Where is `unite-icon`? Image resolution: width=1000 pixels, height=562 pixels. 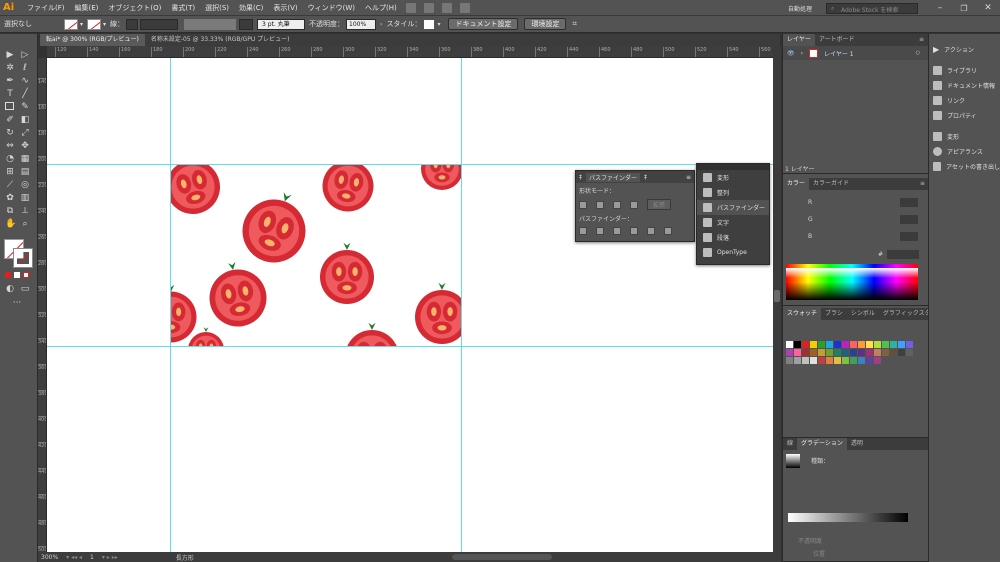 unite-icon is located at coordinates (583, 204).